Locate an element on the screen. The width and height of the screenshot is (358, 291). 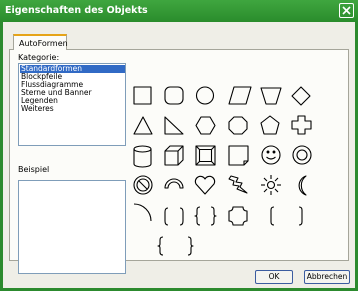
left-brace-shape is located at coordinates (160, 246).